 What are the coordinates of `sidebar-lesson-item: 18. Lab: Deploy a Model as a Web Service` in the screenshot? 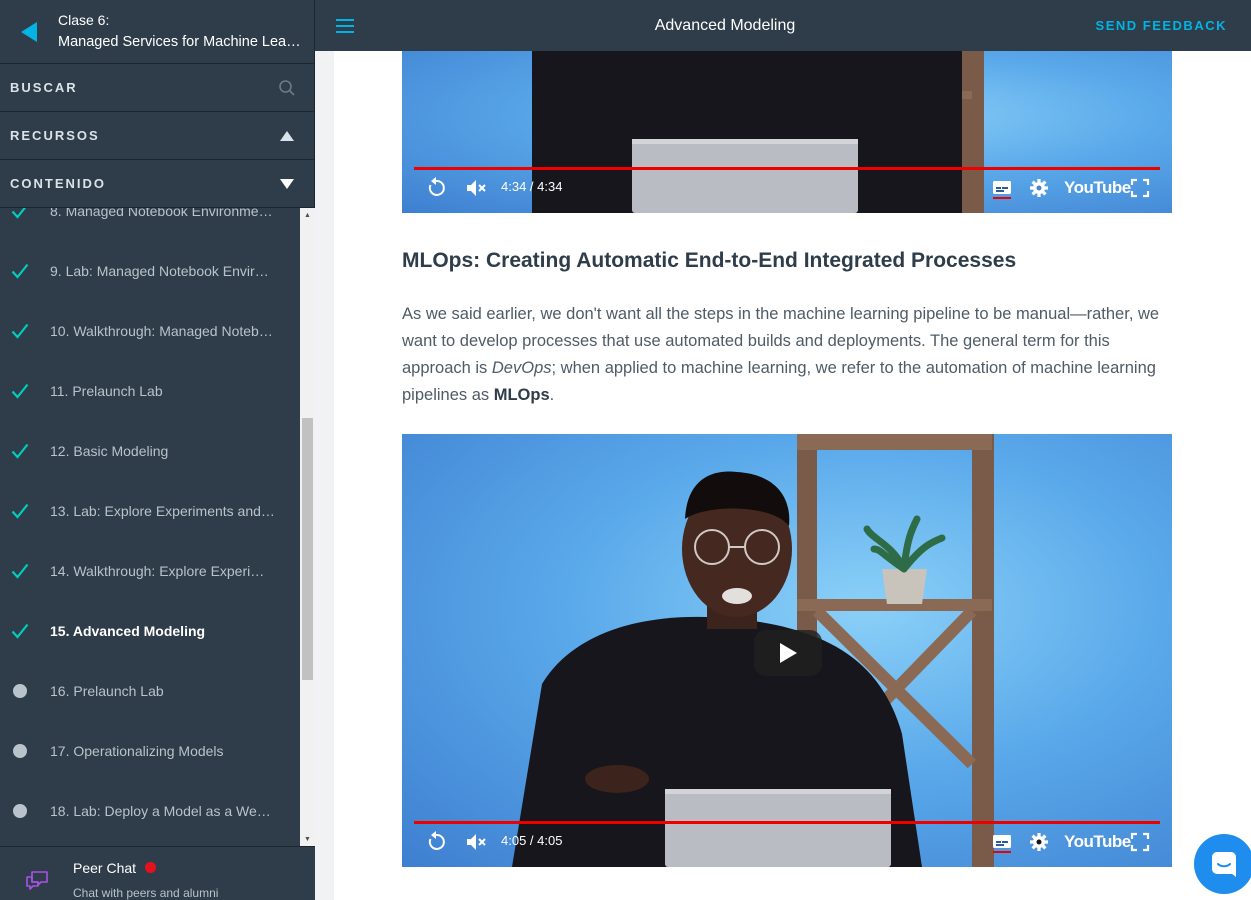 It's located at (150, 811).